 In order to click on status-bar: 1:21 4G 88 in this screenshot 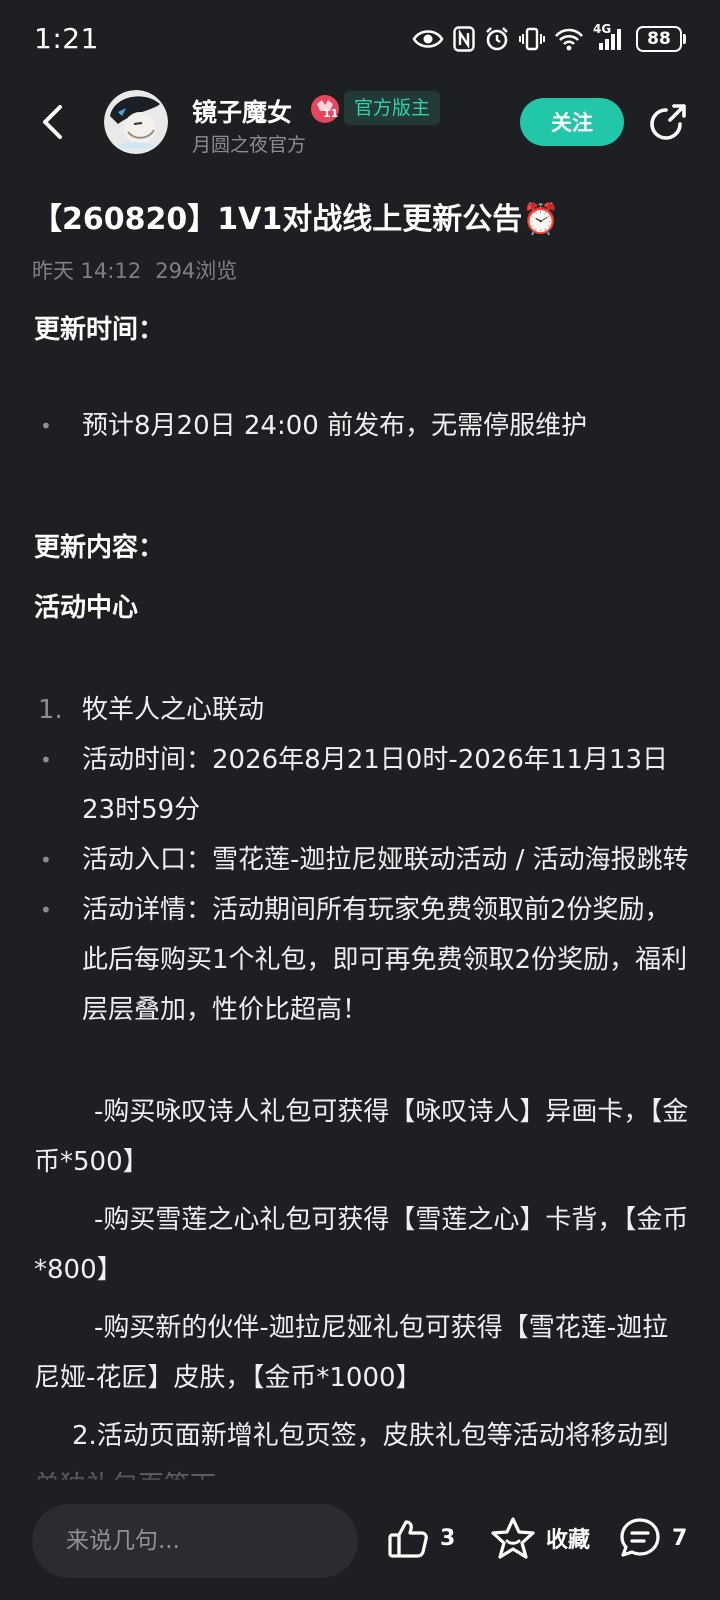, I will do `click(360, 39)`.